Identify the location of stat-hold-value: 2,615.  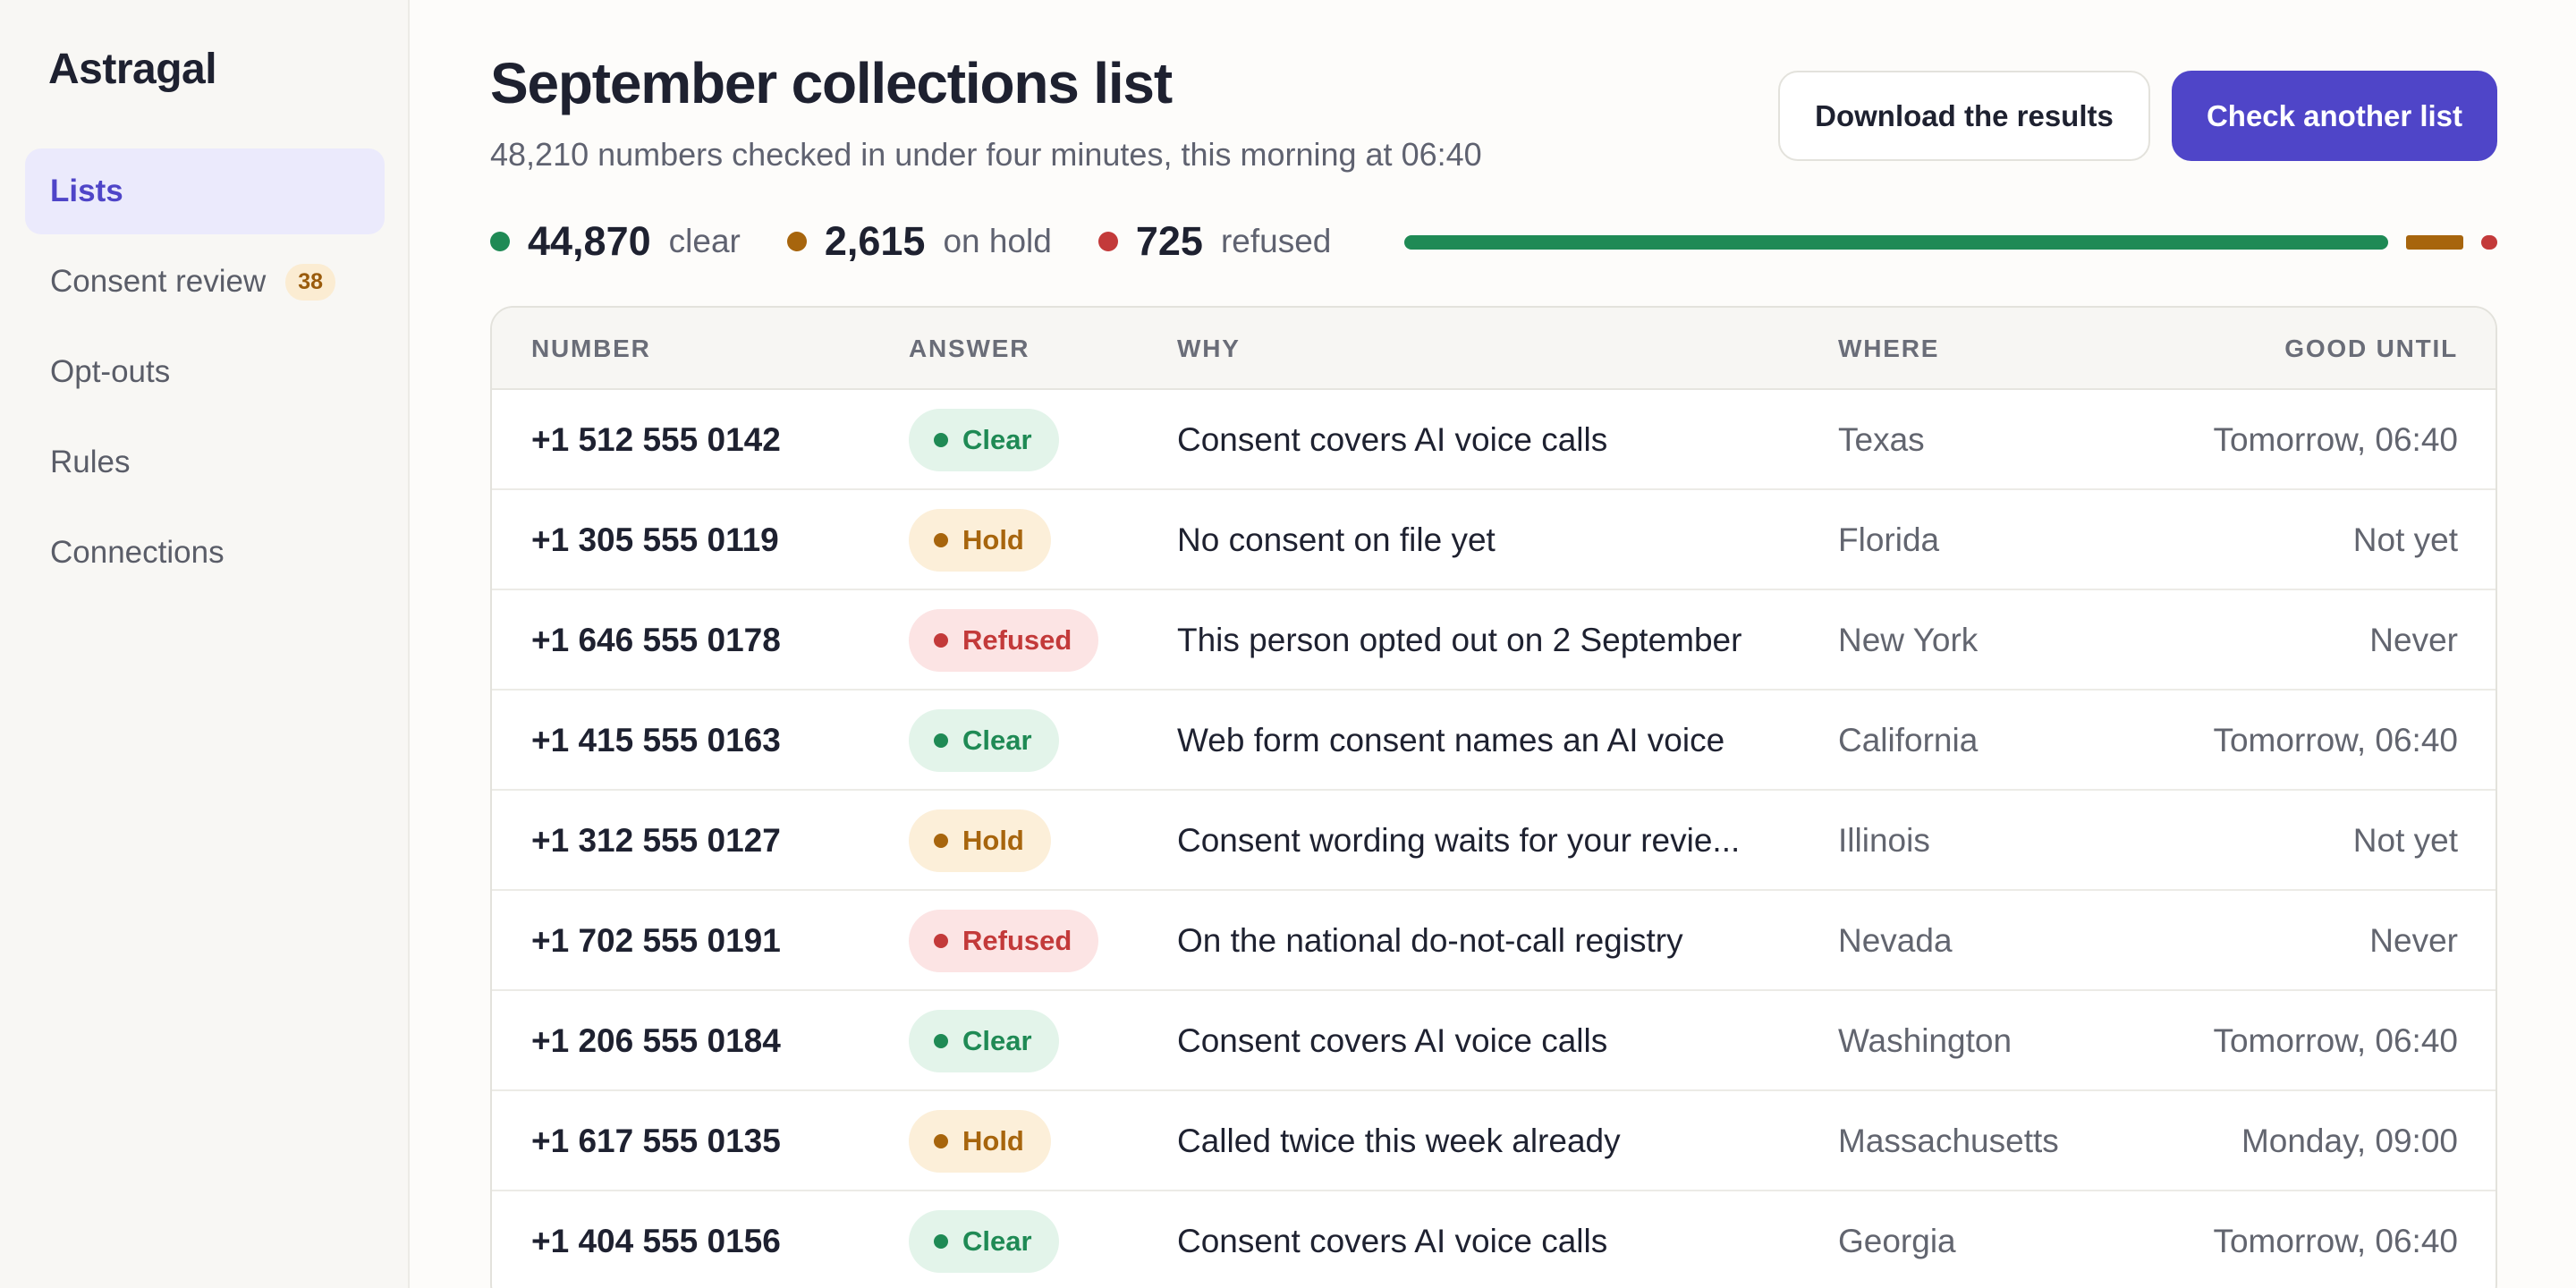
(875, 241).